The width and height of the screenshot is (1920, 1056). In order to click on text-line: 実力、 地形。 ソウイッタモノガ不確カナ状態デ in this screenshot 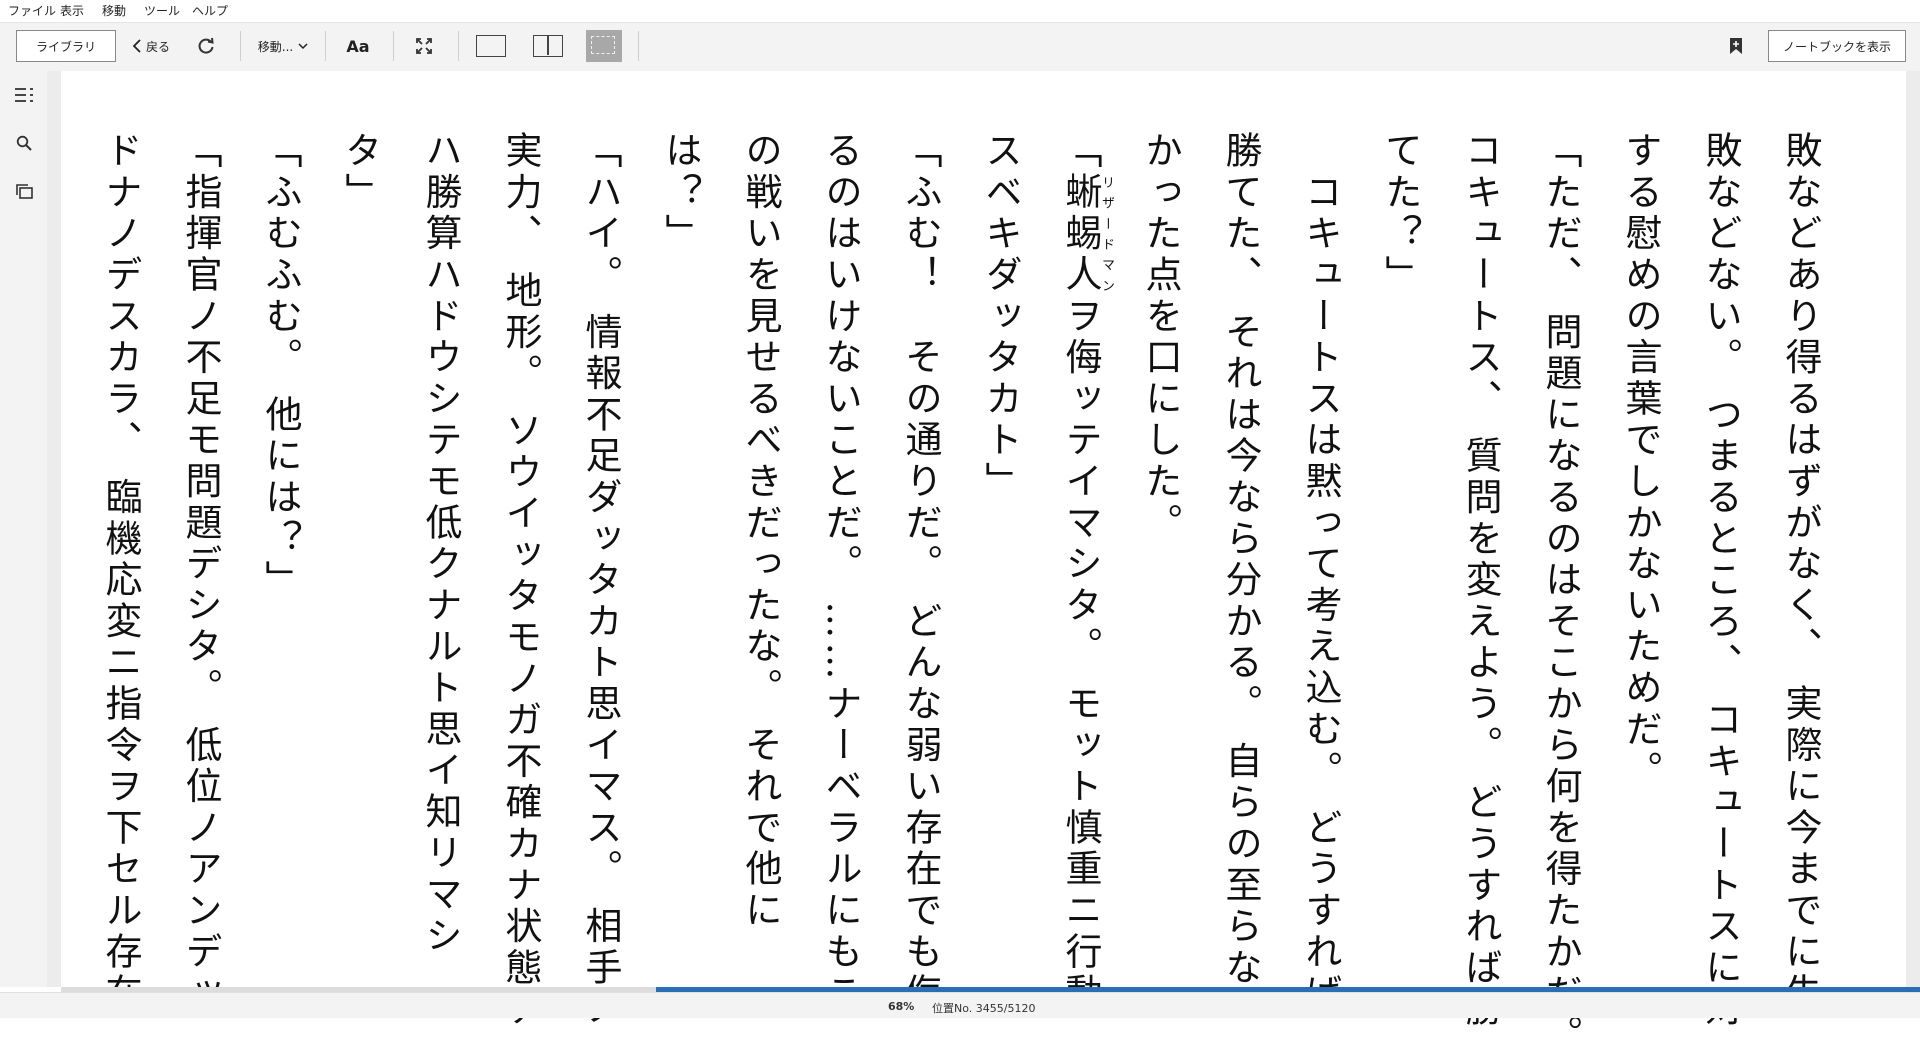, I will do `click(520, 581)`.